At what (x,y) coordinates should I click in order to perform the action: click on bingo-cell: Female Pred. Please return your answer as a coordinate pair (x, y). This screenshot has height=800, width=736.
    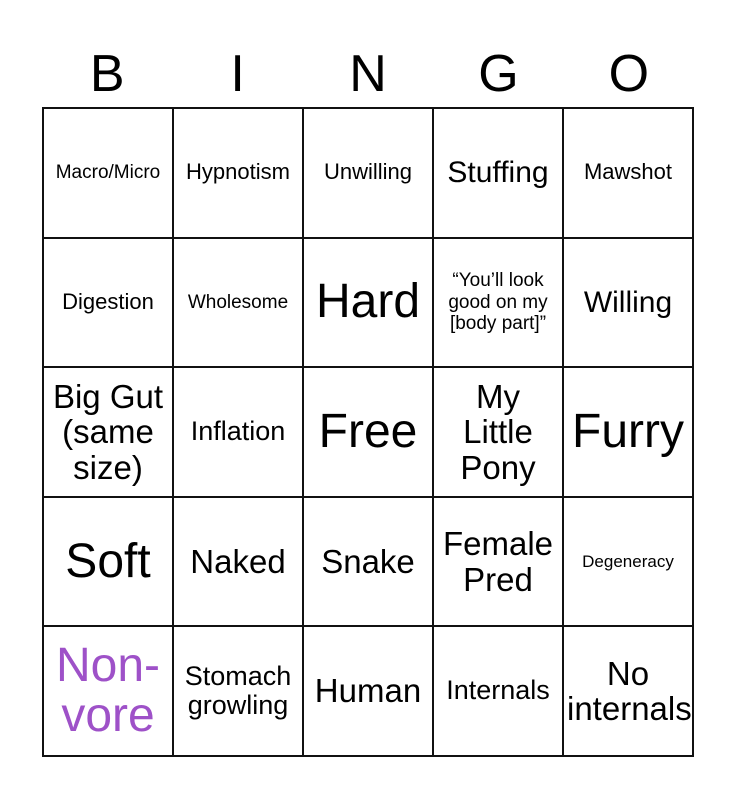
    Looking at the image, I should click on (499, 562).